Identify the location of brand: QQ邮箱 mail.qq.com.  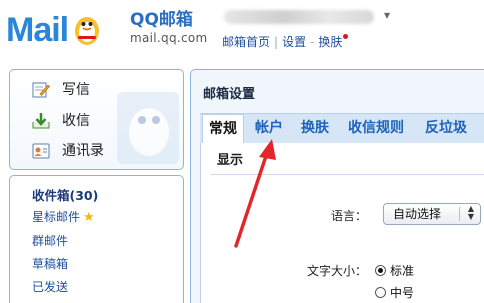
(169, 28).